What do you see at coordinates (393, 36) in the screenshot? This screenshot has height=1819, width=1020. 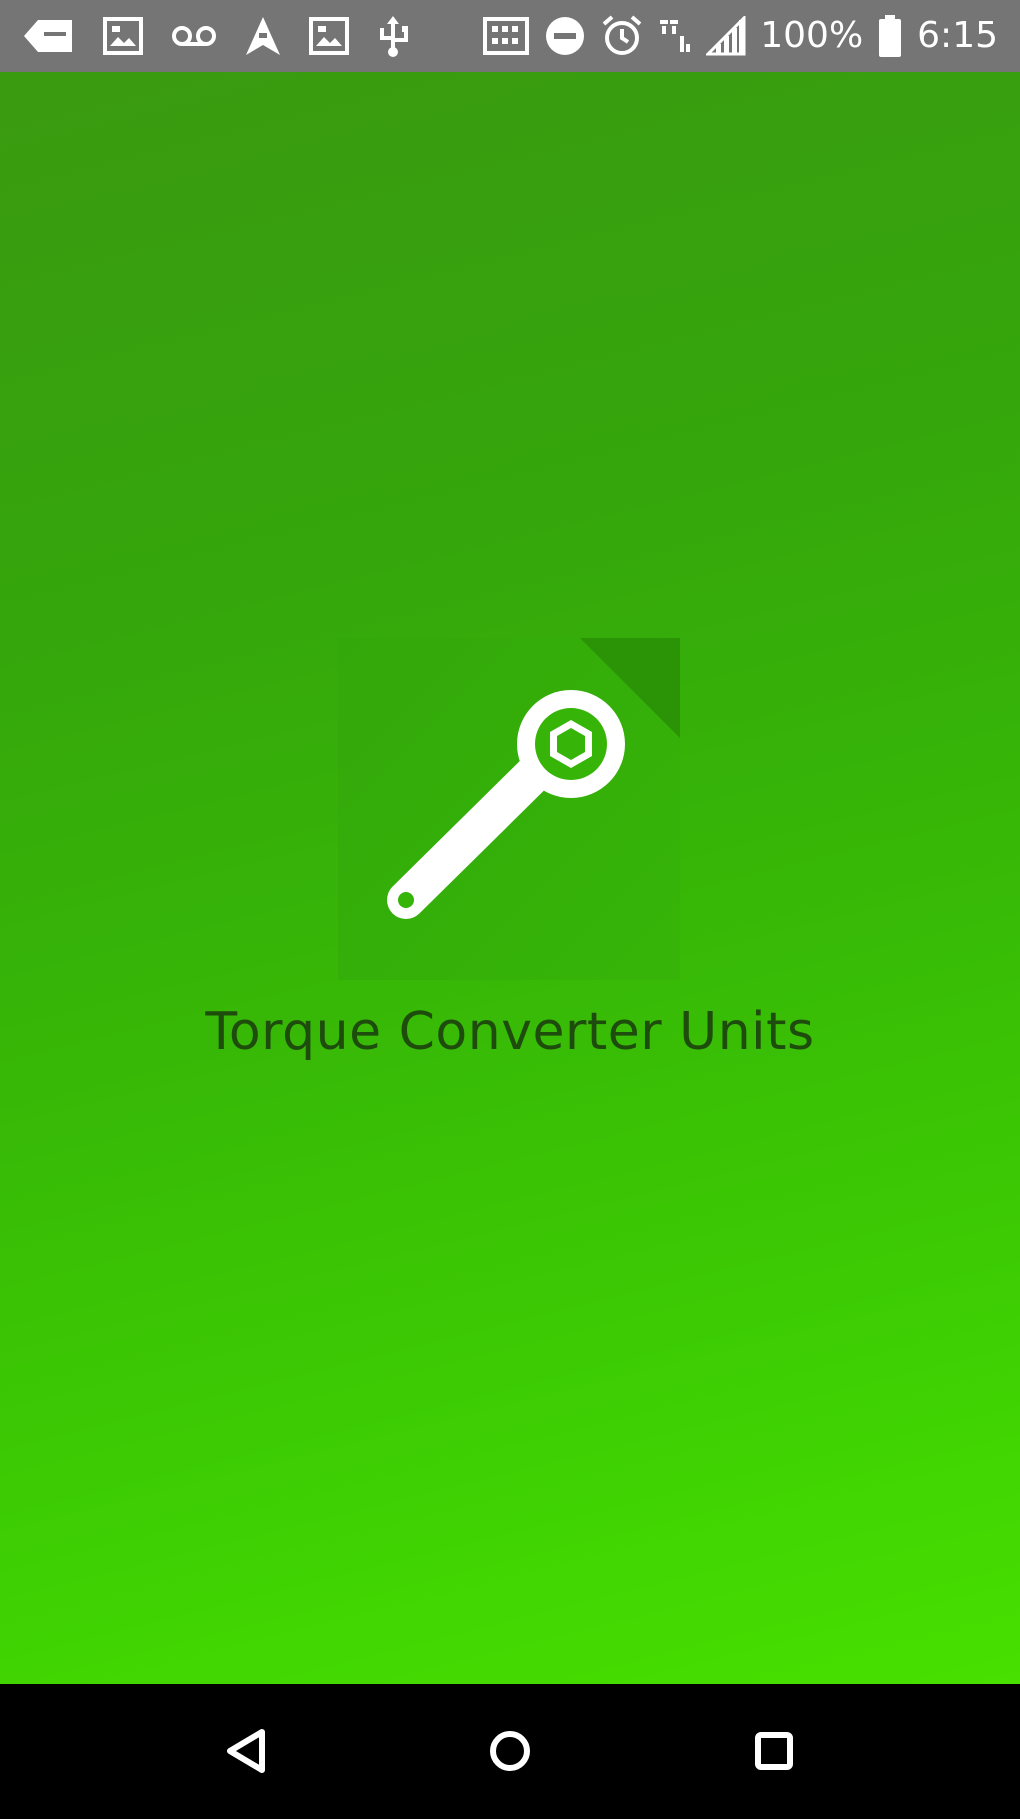 I see `usb-icon` at bounding box center [393, 36].